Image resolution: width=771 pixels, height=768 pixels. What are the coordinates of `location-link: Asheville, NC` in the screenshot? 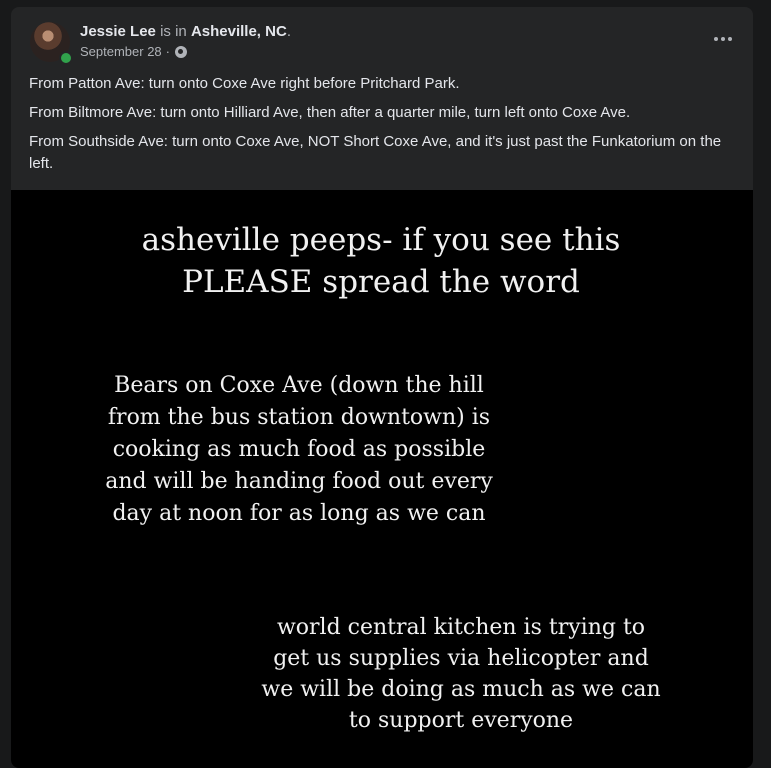 It's located at (239, 31).